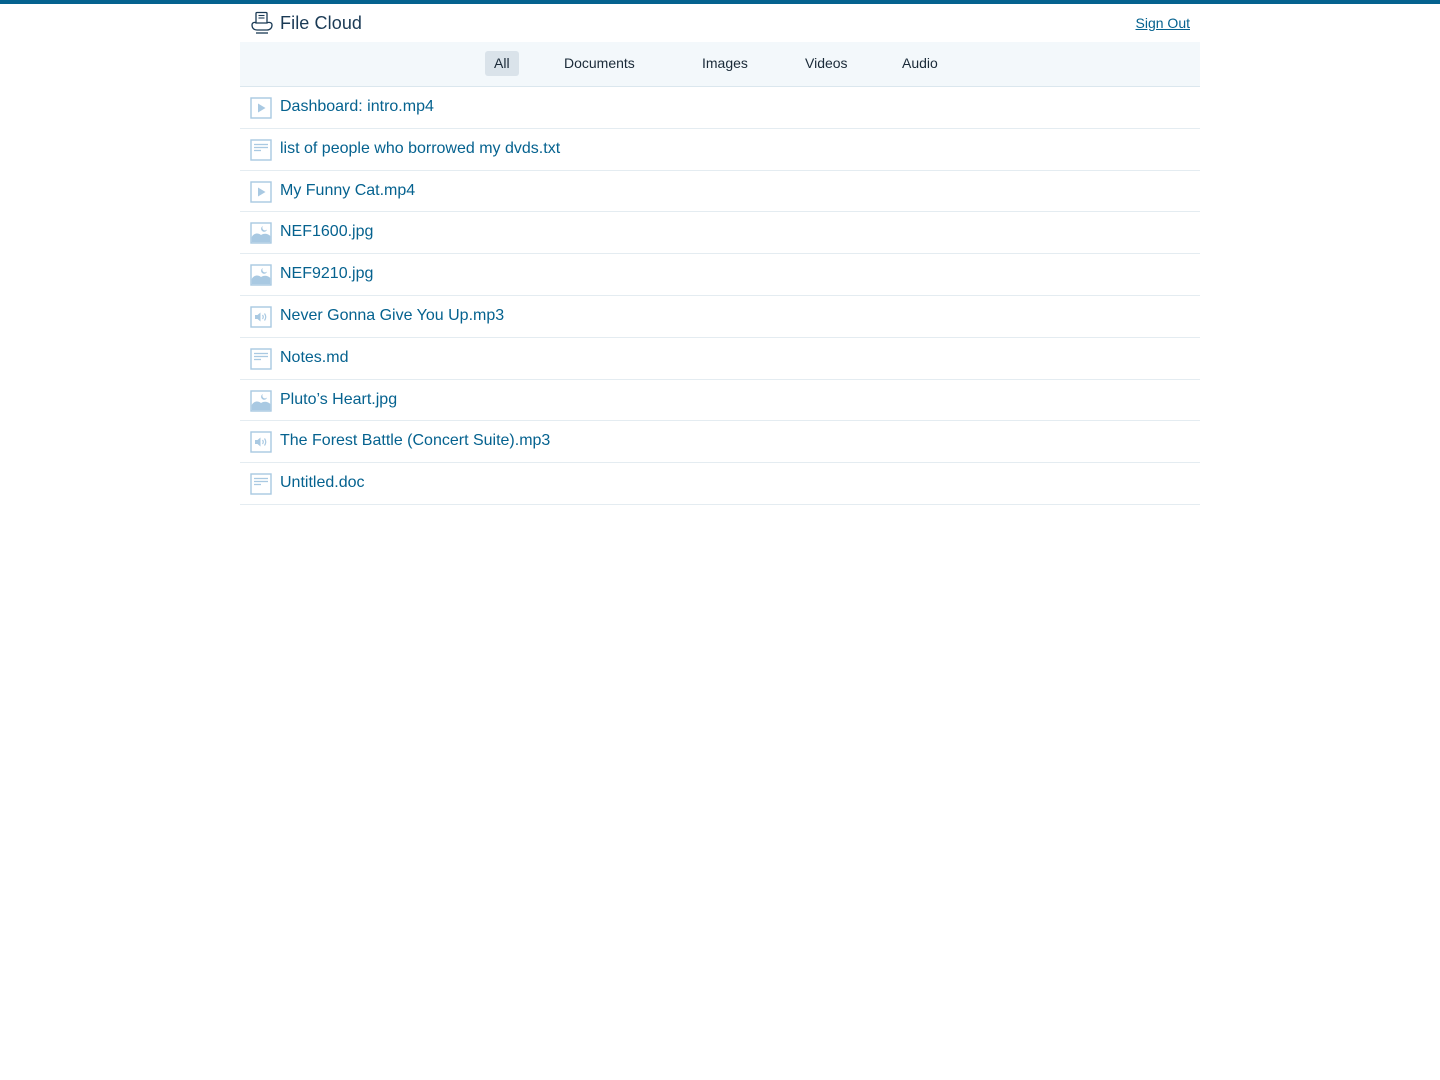  Describe the element at coordinates (720, 150) in the screenshot. I see `file-row: list of people who borrowed my dvds.txt` at that location.